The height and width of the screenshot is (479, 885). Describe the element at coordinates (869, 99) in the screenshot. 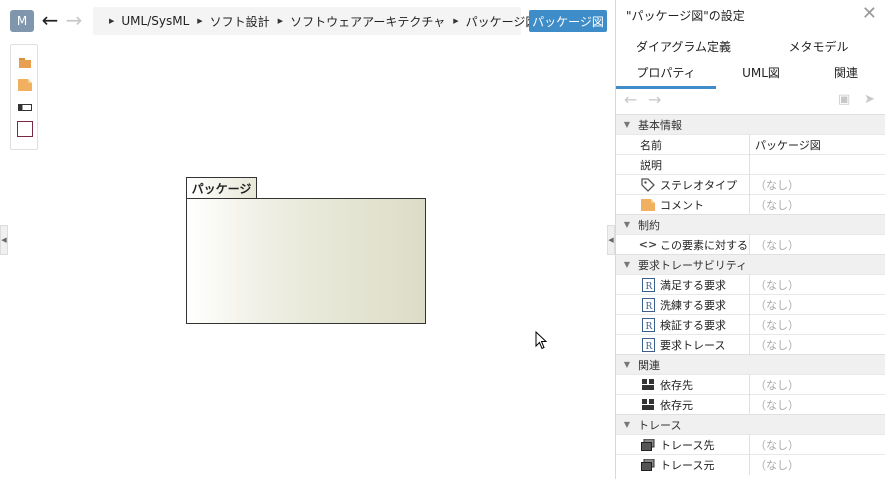

I see `navigate-icon: ➤` at that location.